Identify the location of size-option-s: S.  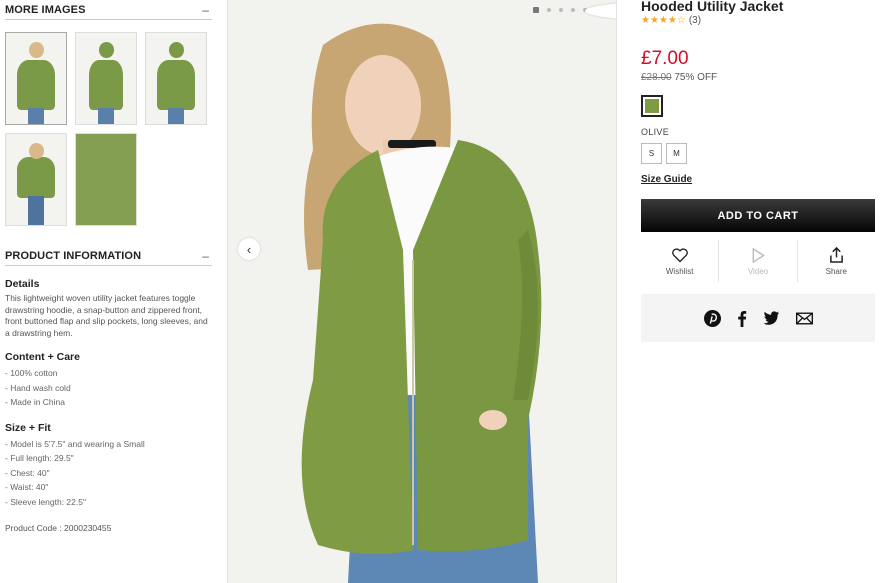
(651, 153).